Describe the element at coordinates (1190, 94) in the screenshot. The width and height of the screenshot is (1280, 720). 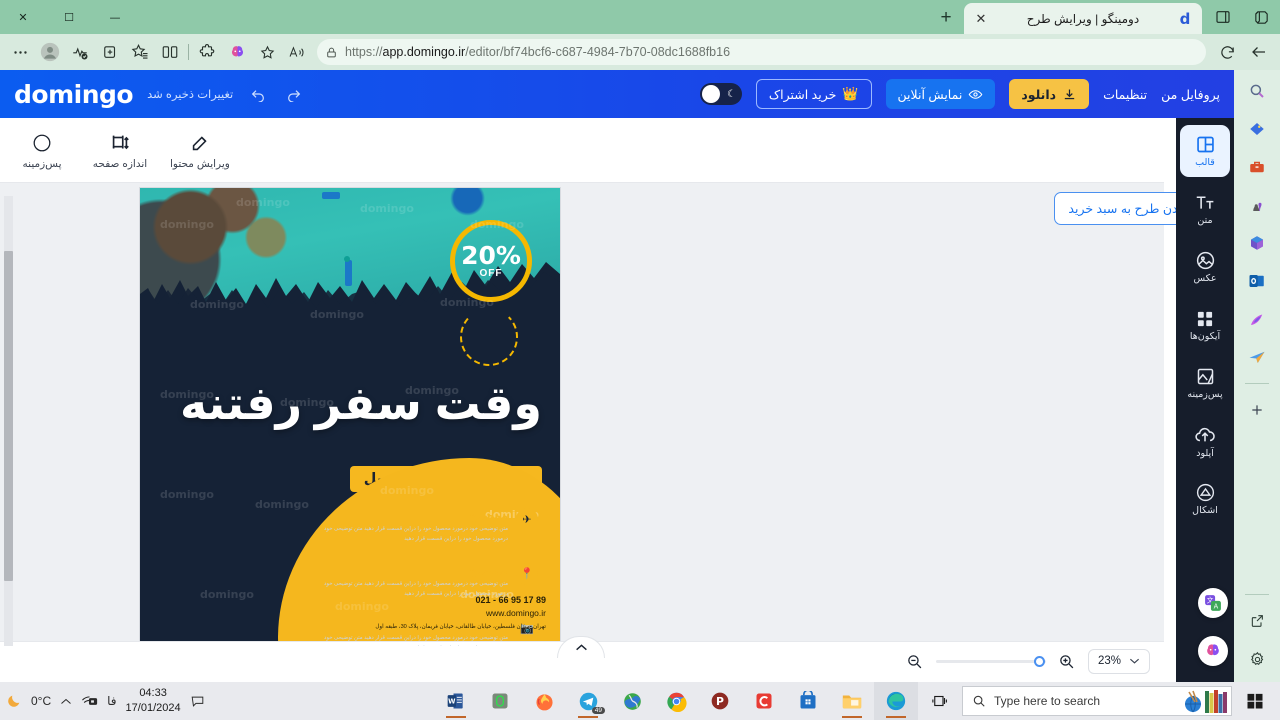
I see `profile-link: پروفایل من` at that location.